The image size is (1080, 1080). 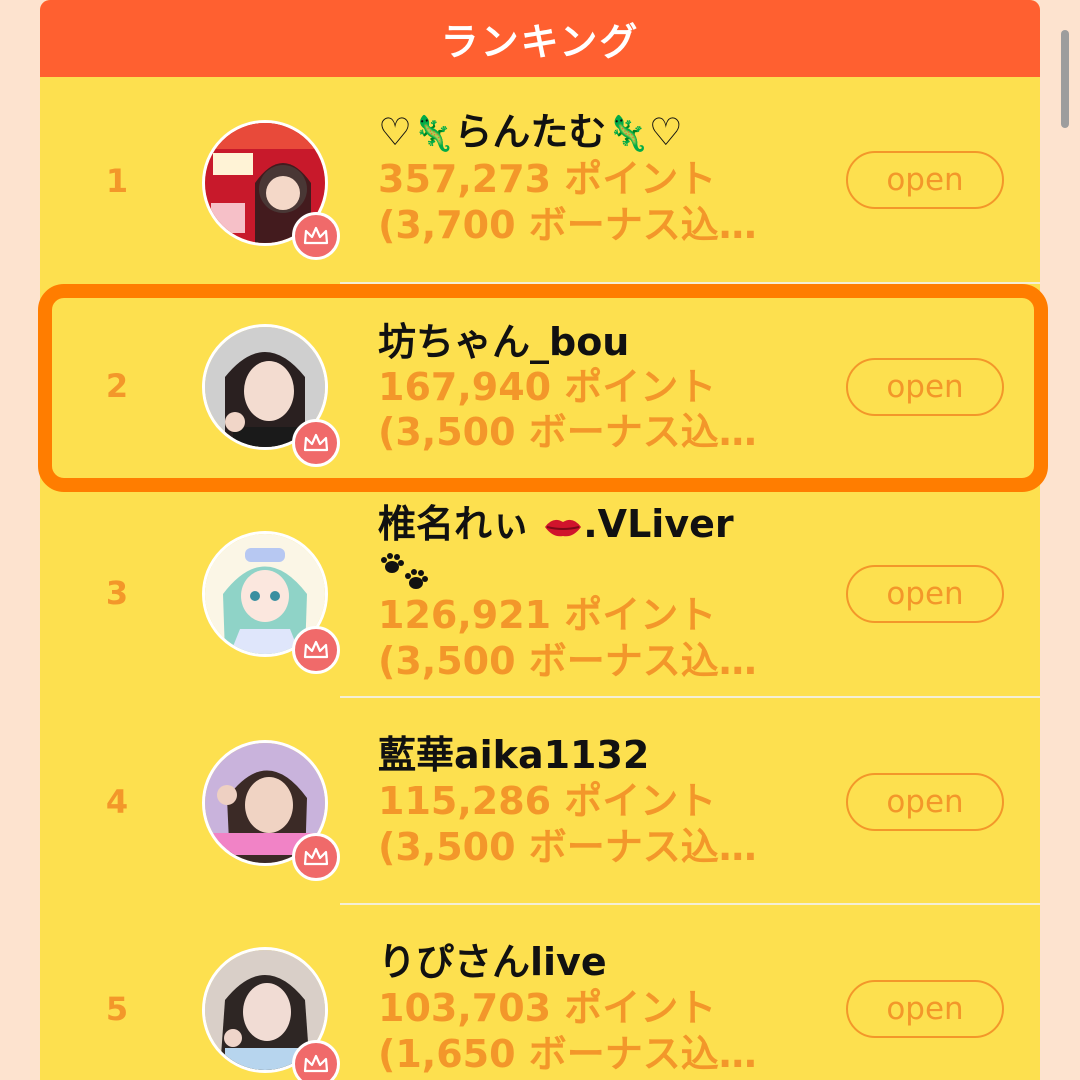 What do you see at coordinates (117, 181) in the screenshot?
I see `rank-number: 1` at bounding box center [117, 181].